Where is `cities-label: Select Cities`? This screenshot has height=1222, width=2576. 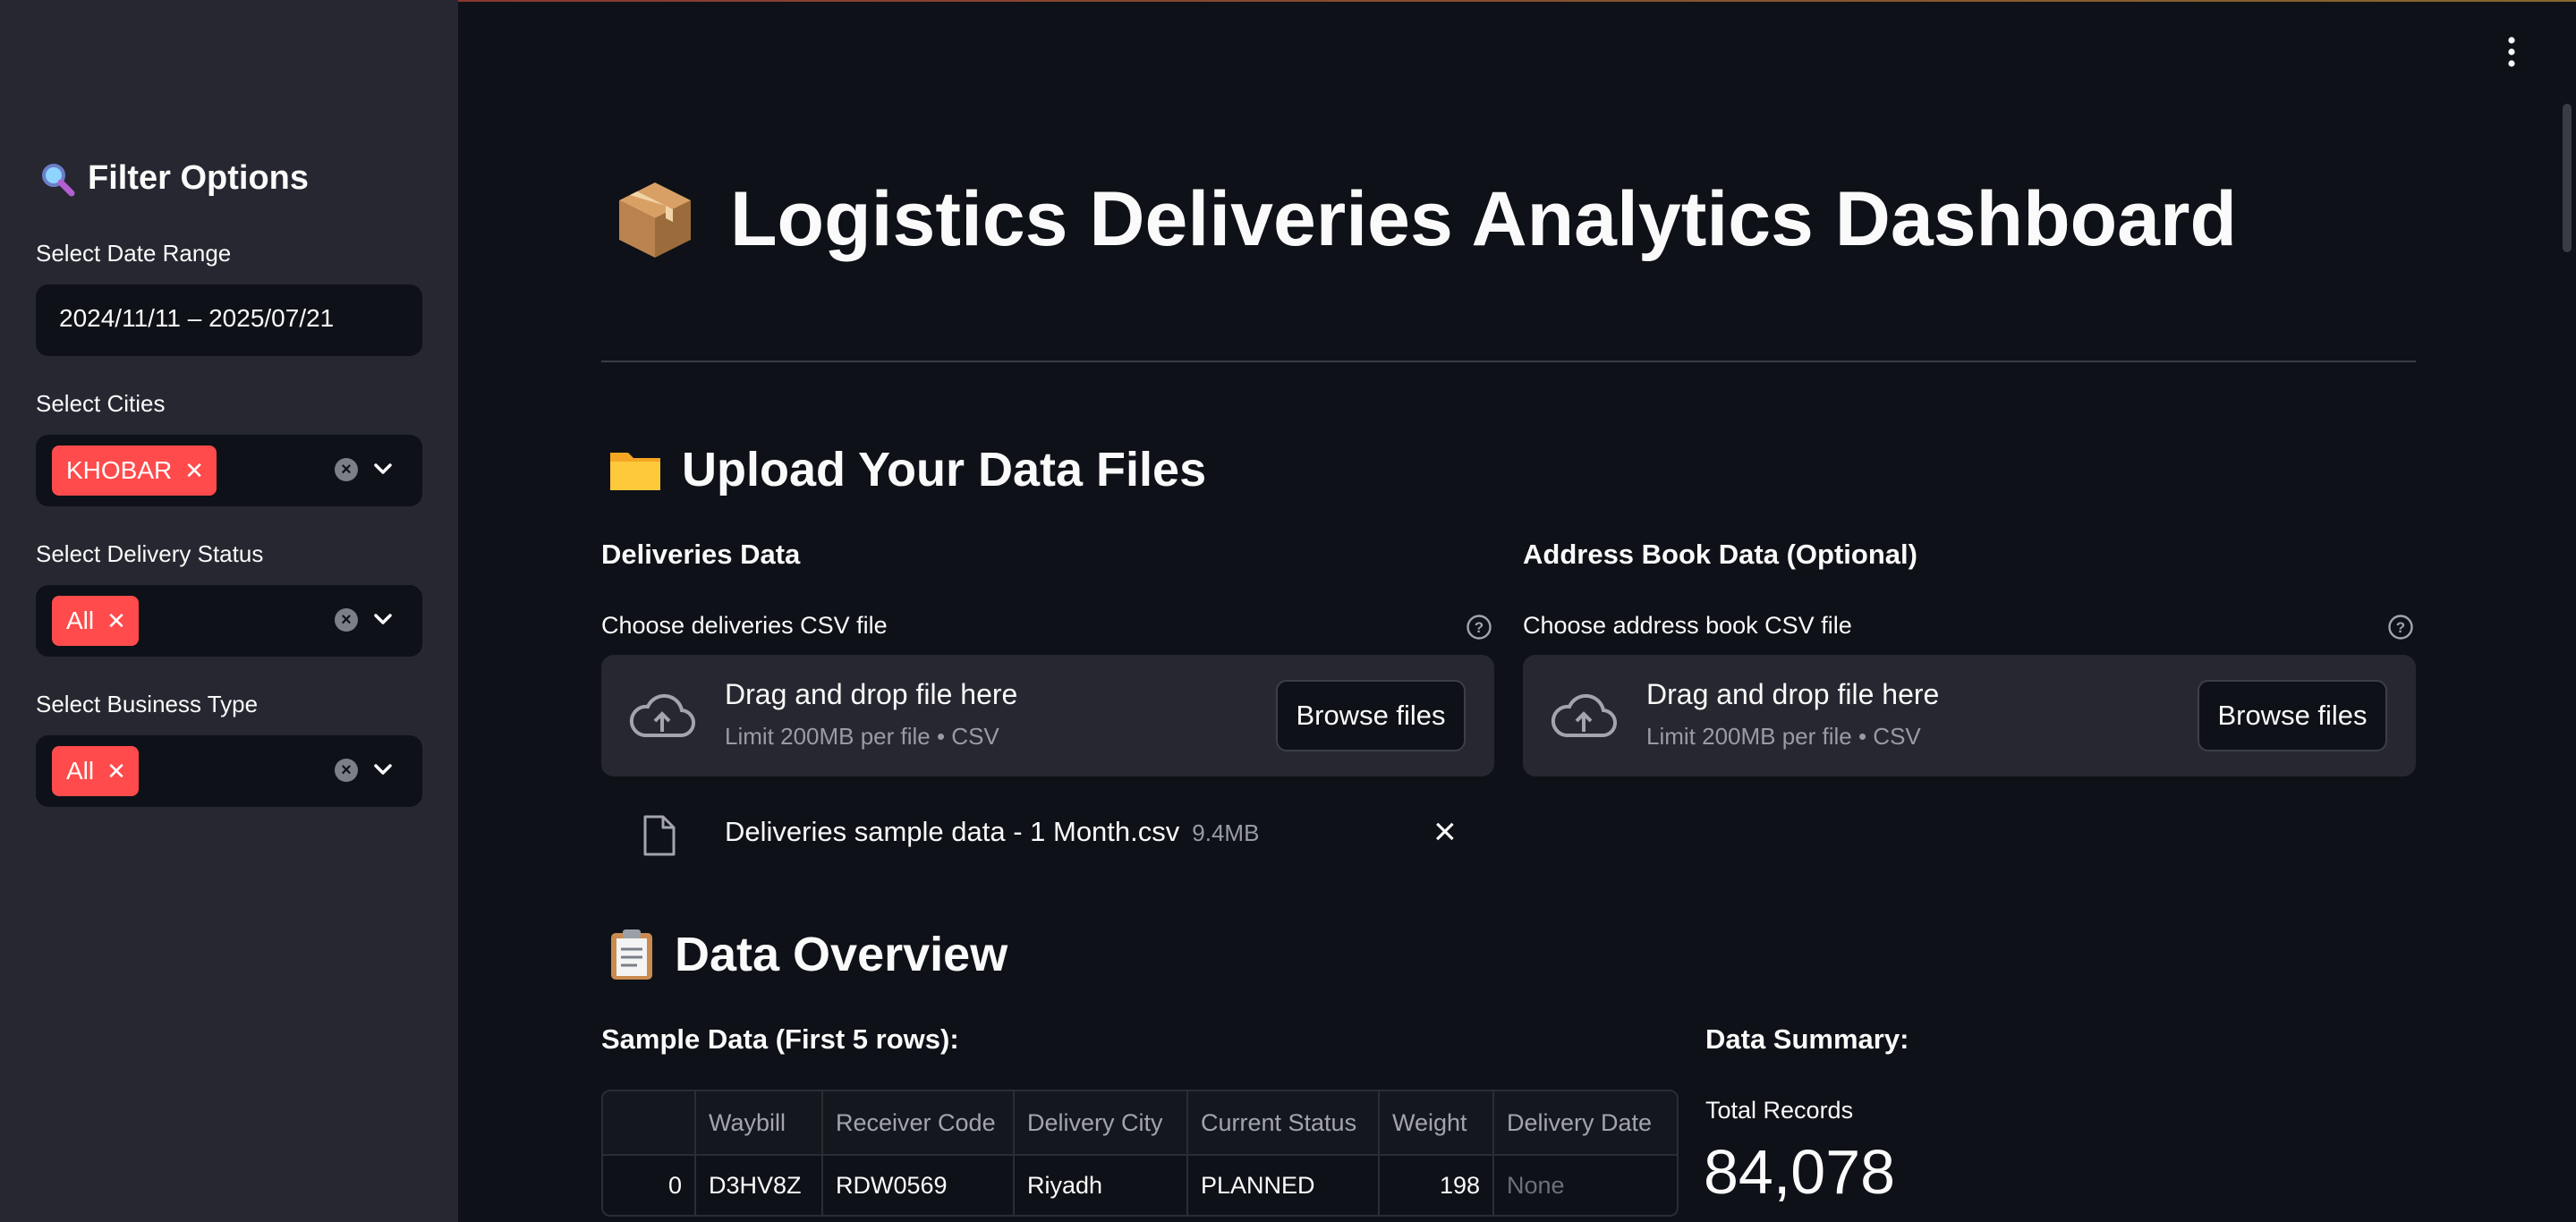
cities-label: Select Cities is located at coordinates (101, 403).